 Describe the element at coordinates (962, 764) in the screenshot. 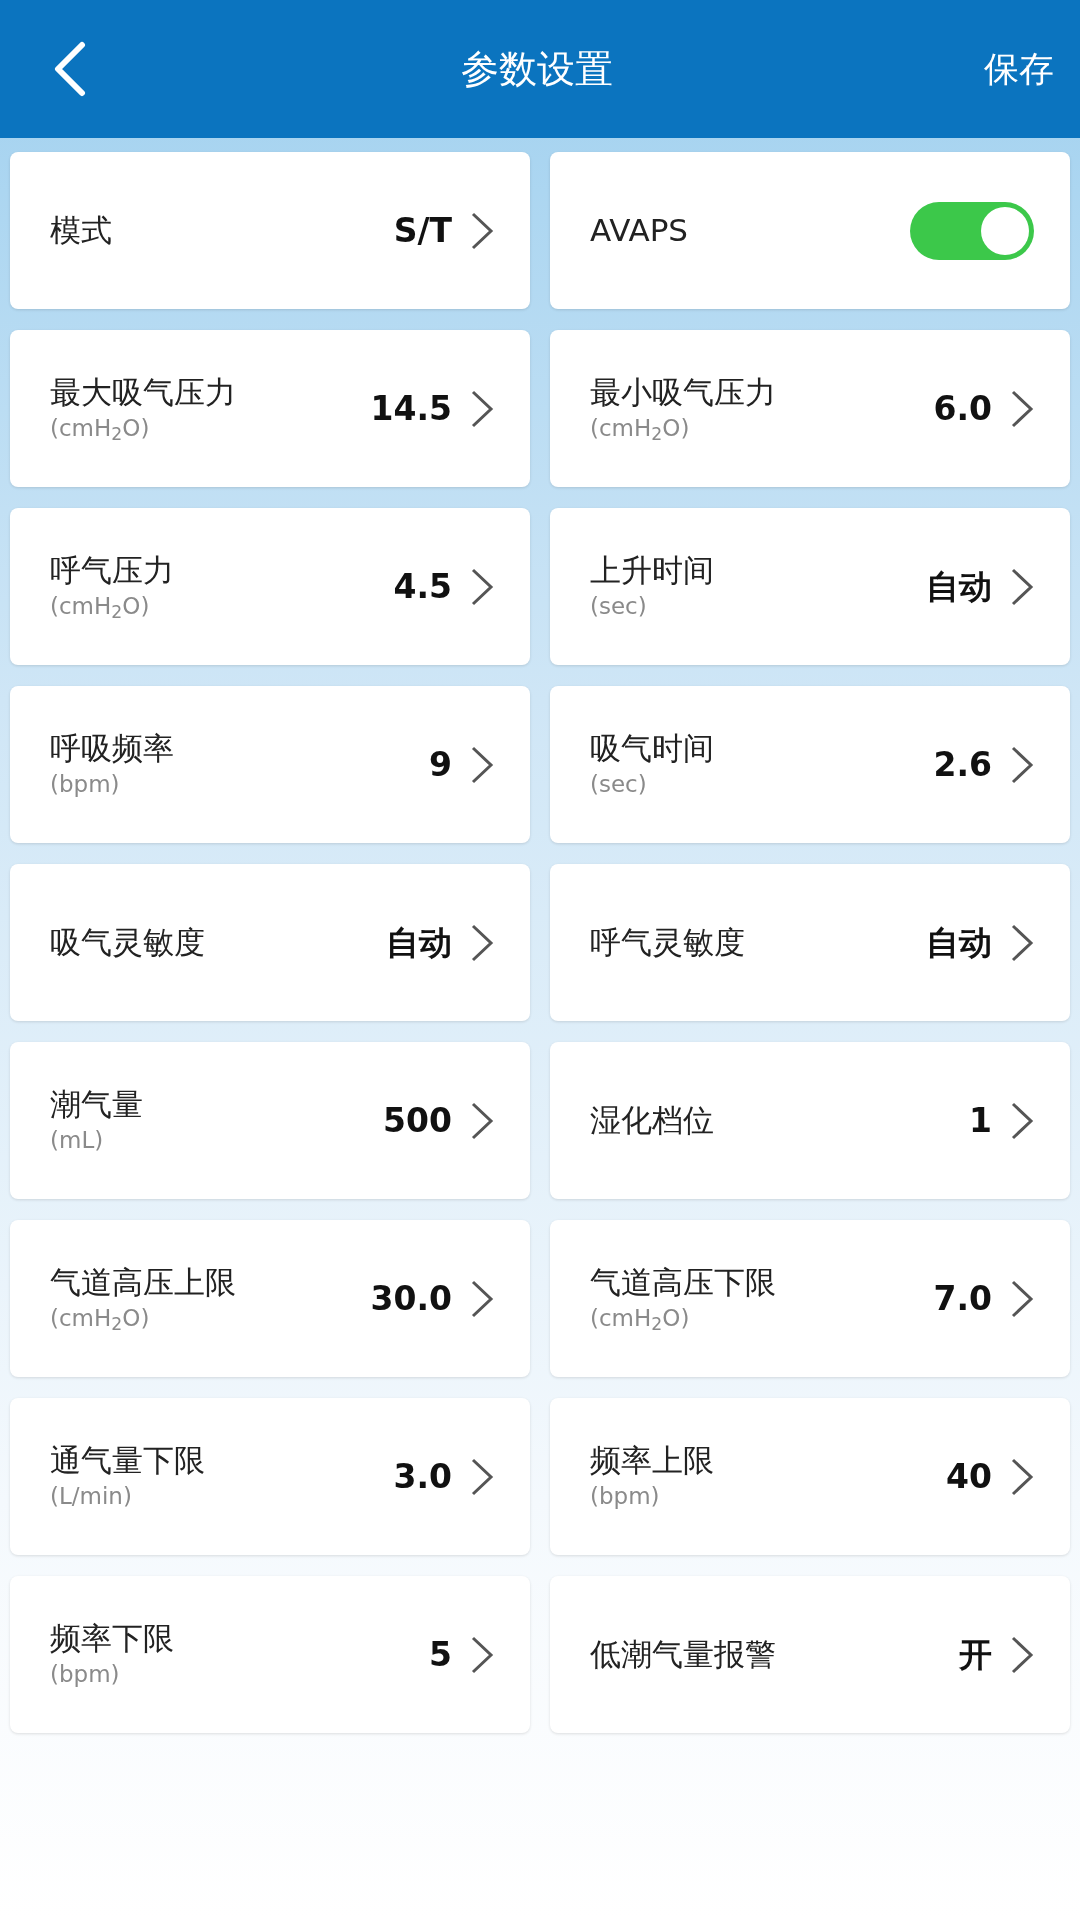

I see `setting-value: 2.6` at that location.